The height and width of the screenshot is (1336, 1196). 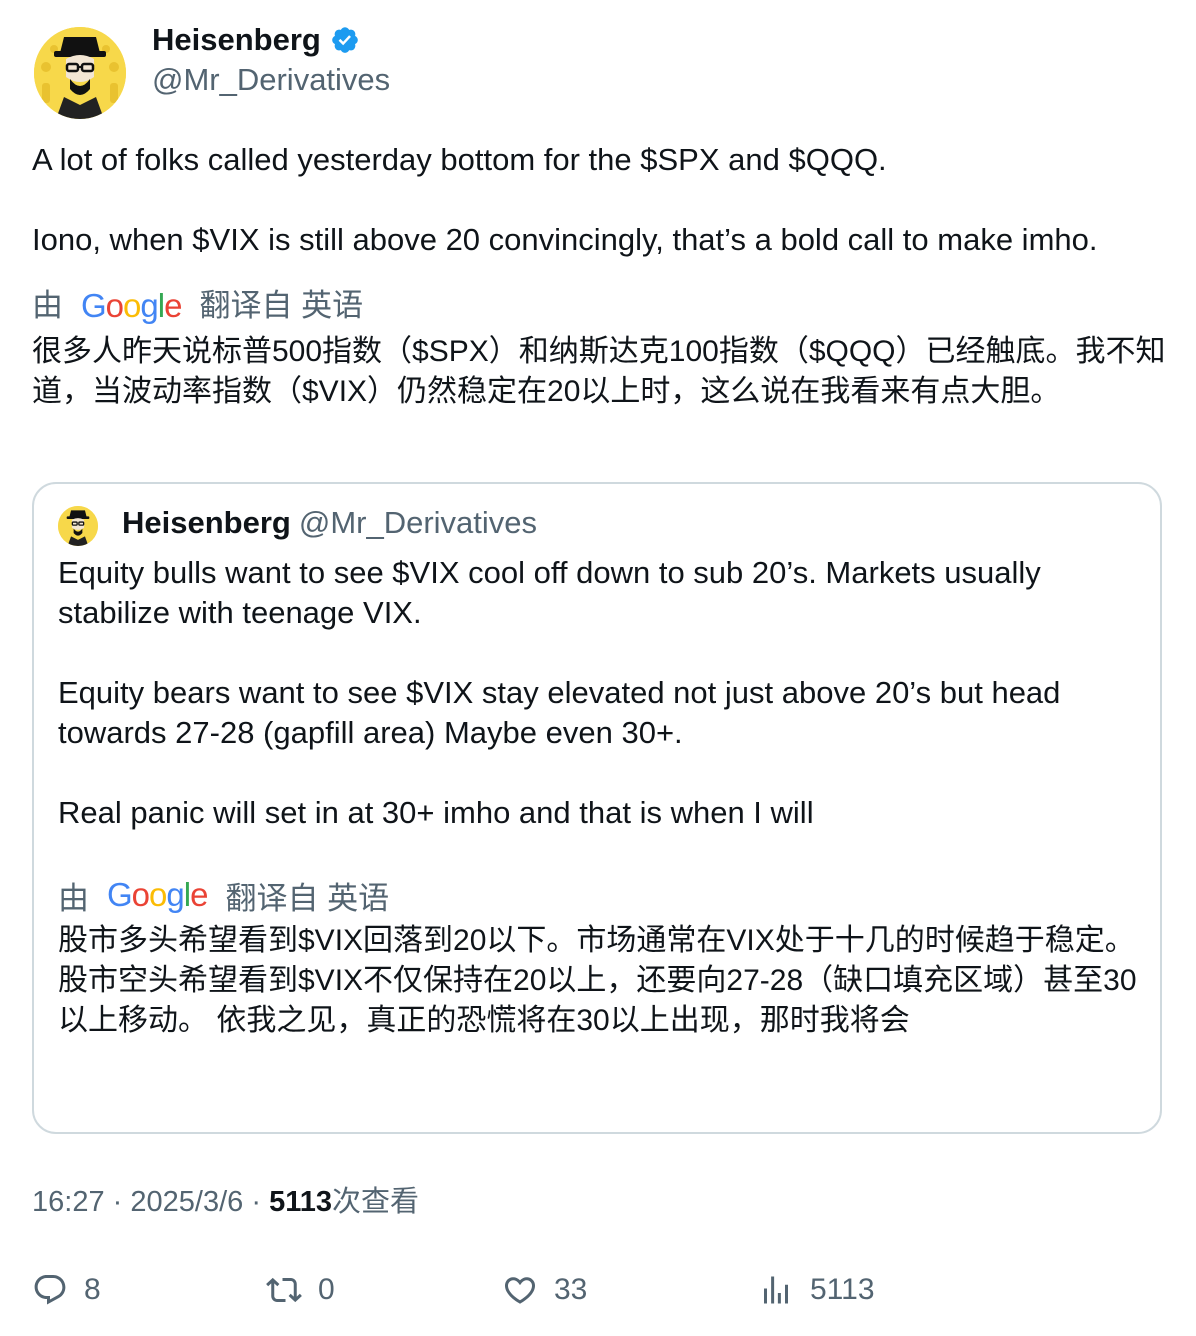 I want to click on reply-button: 8, so click(x=66, y=1290).